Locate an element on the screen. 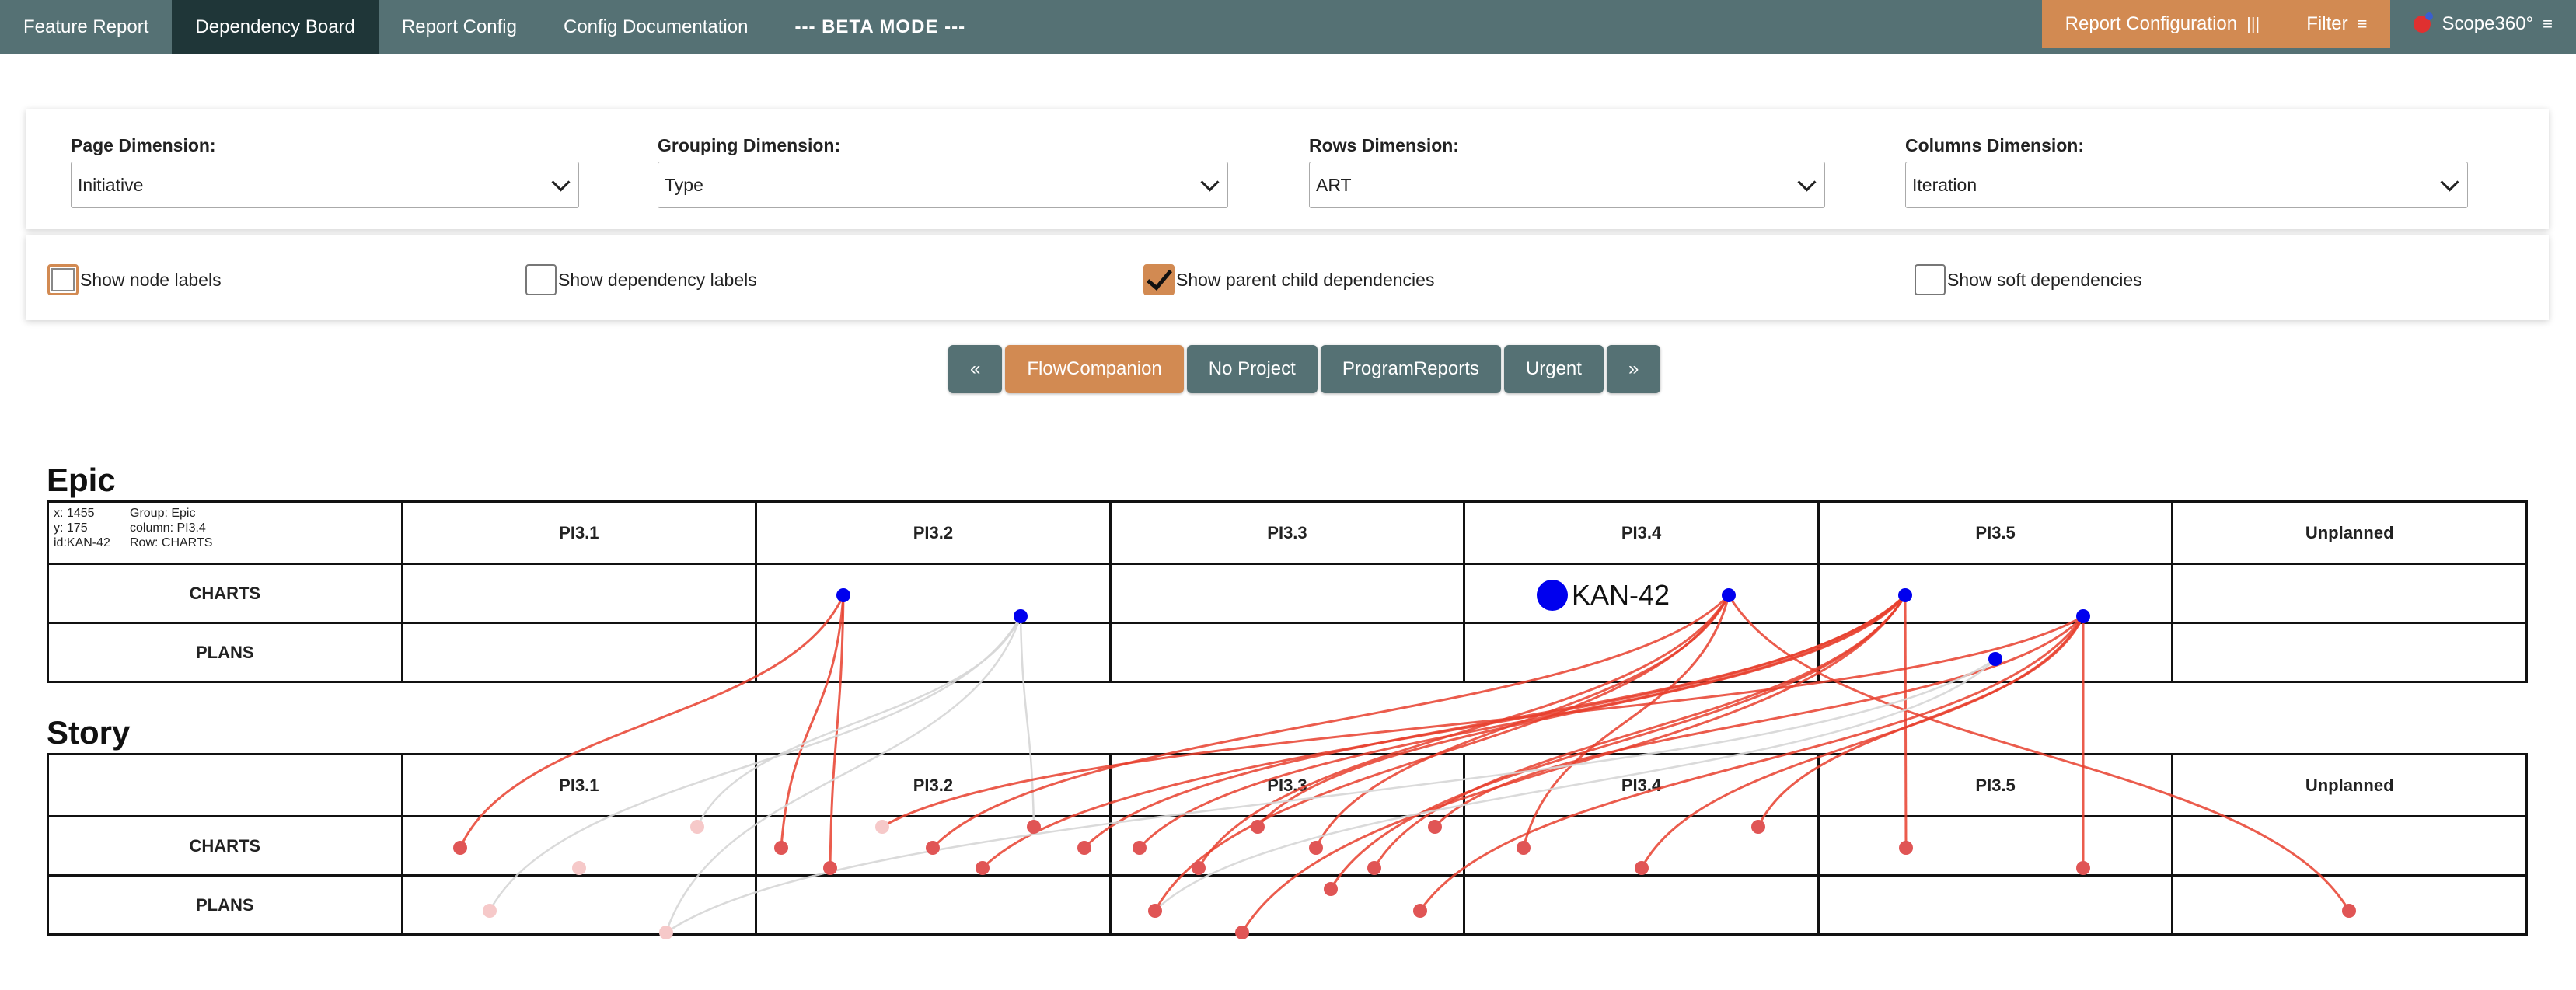 This screenshot has width=2576, height=990. show-dependency-labels-checkbox is located at coordinates (541, 280).